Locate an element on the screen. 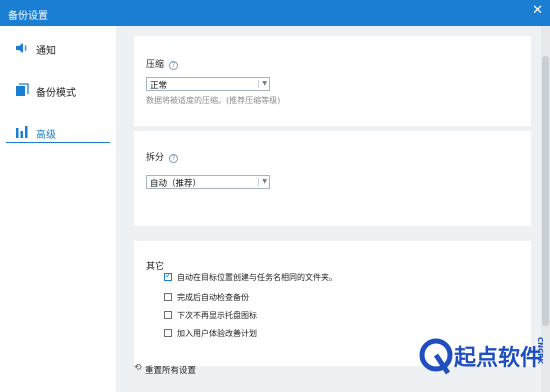 The width and height of the screenshot is (550, 392). bar-chart-icon is located at coordinates (22, 132).